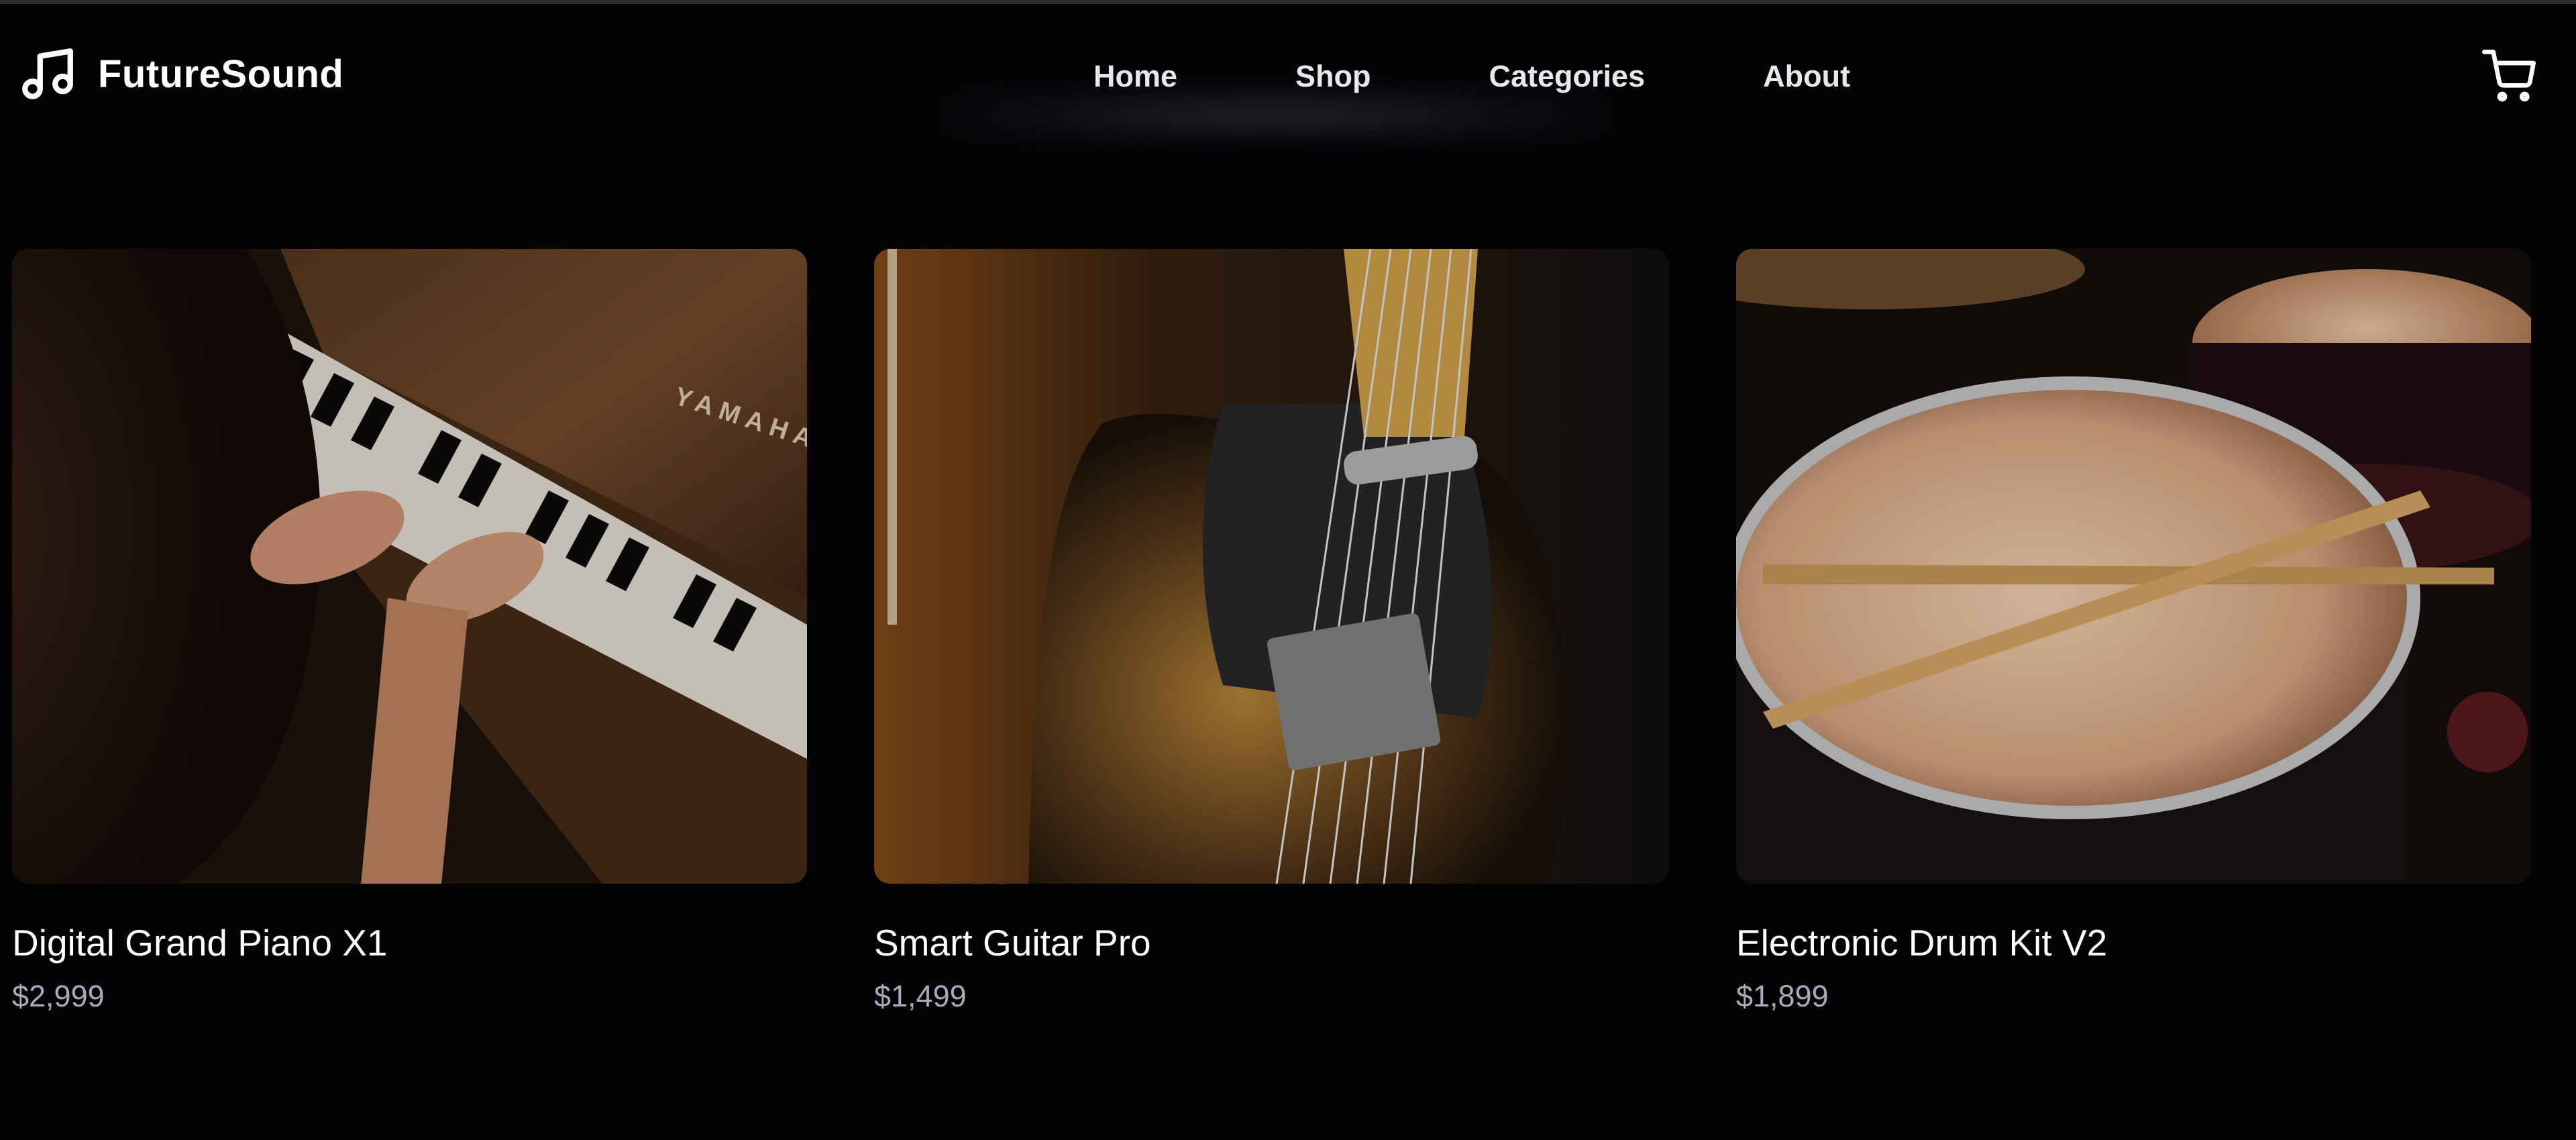  I want to click on nav-link-categories: Categories, so click(1567, 76).